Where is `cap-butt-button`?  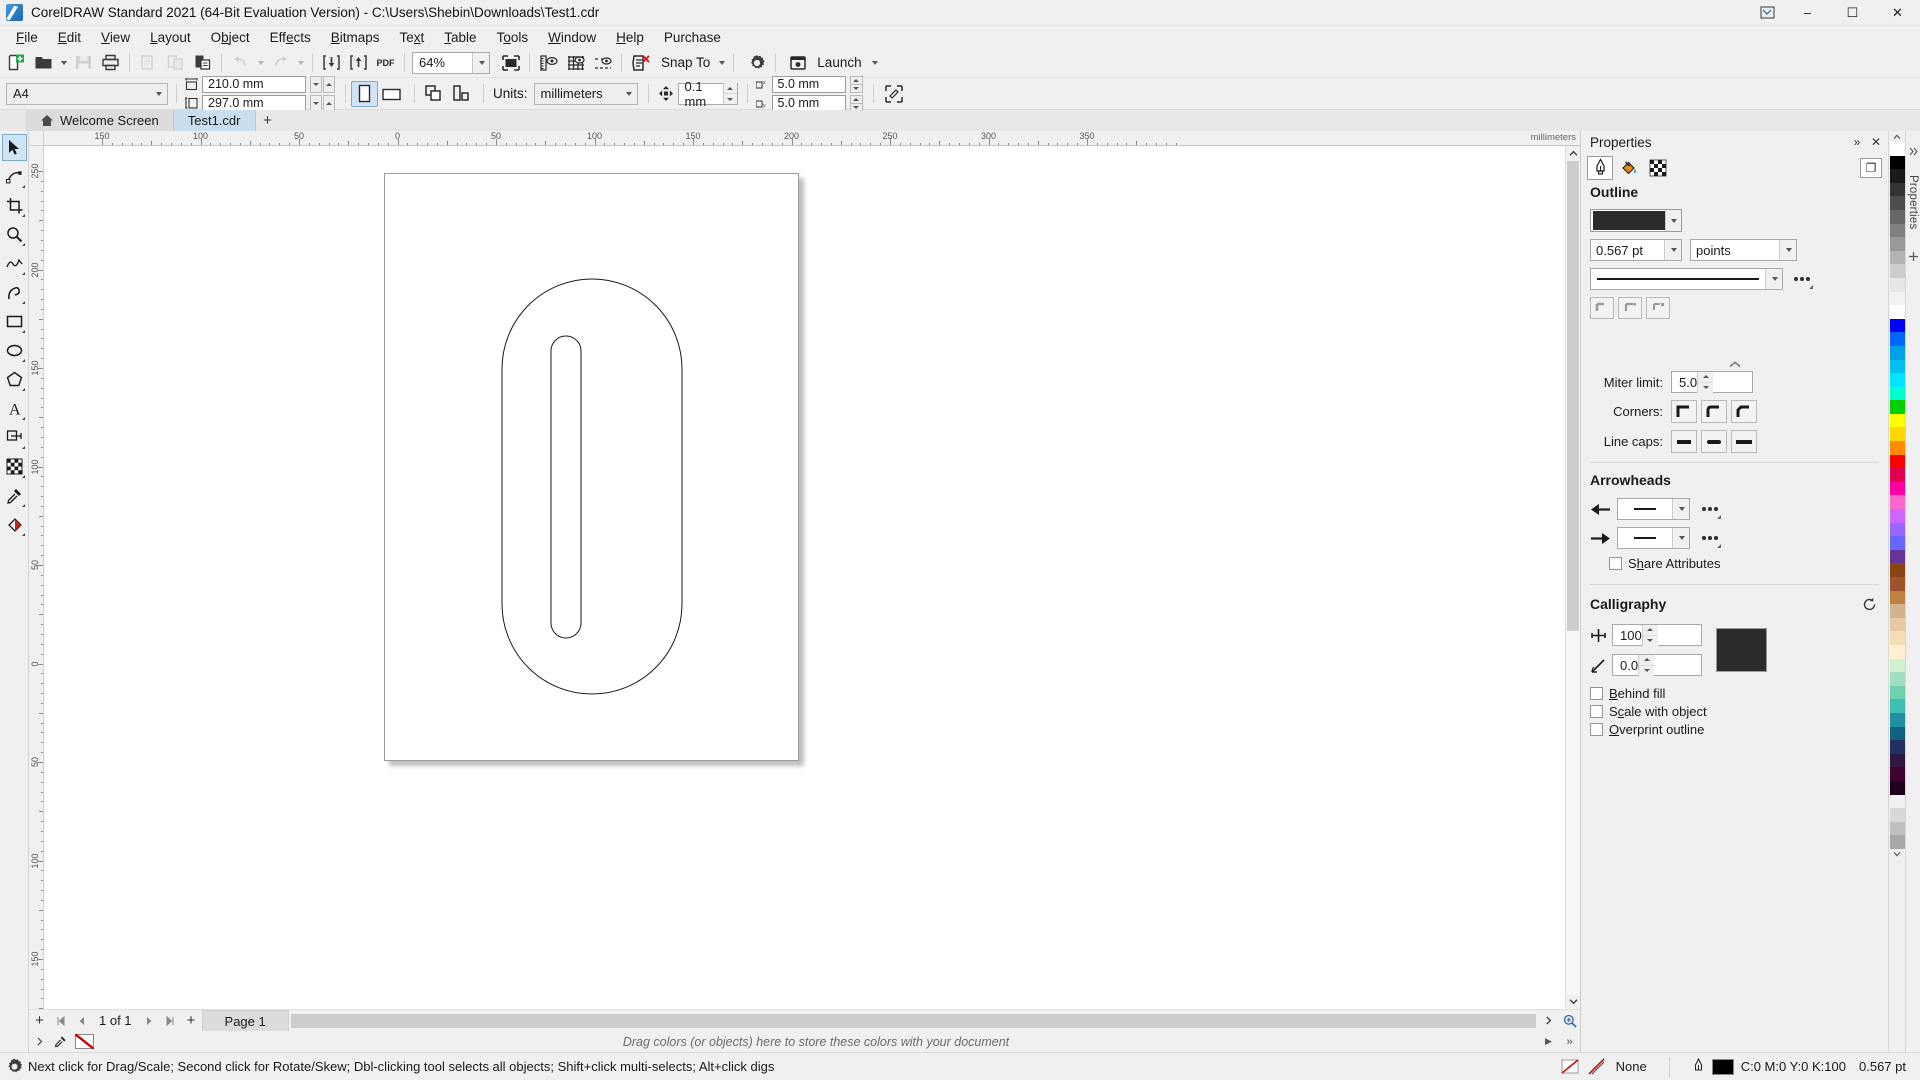
cap-butt-button is located at coordinates (1684, 441).